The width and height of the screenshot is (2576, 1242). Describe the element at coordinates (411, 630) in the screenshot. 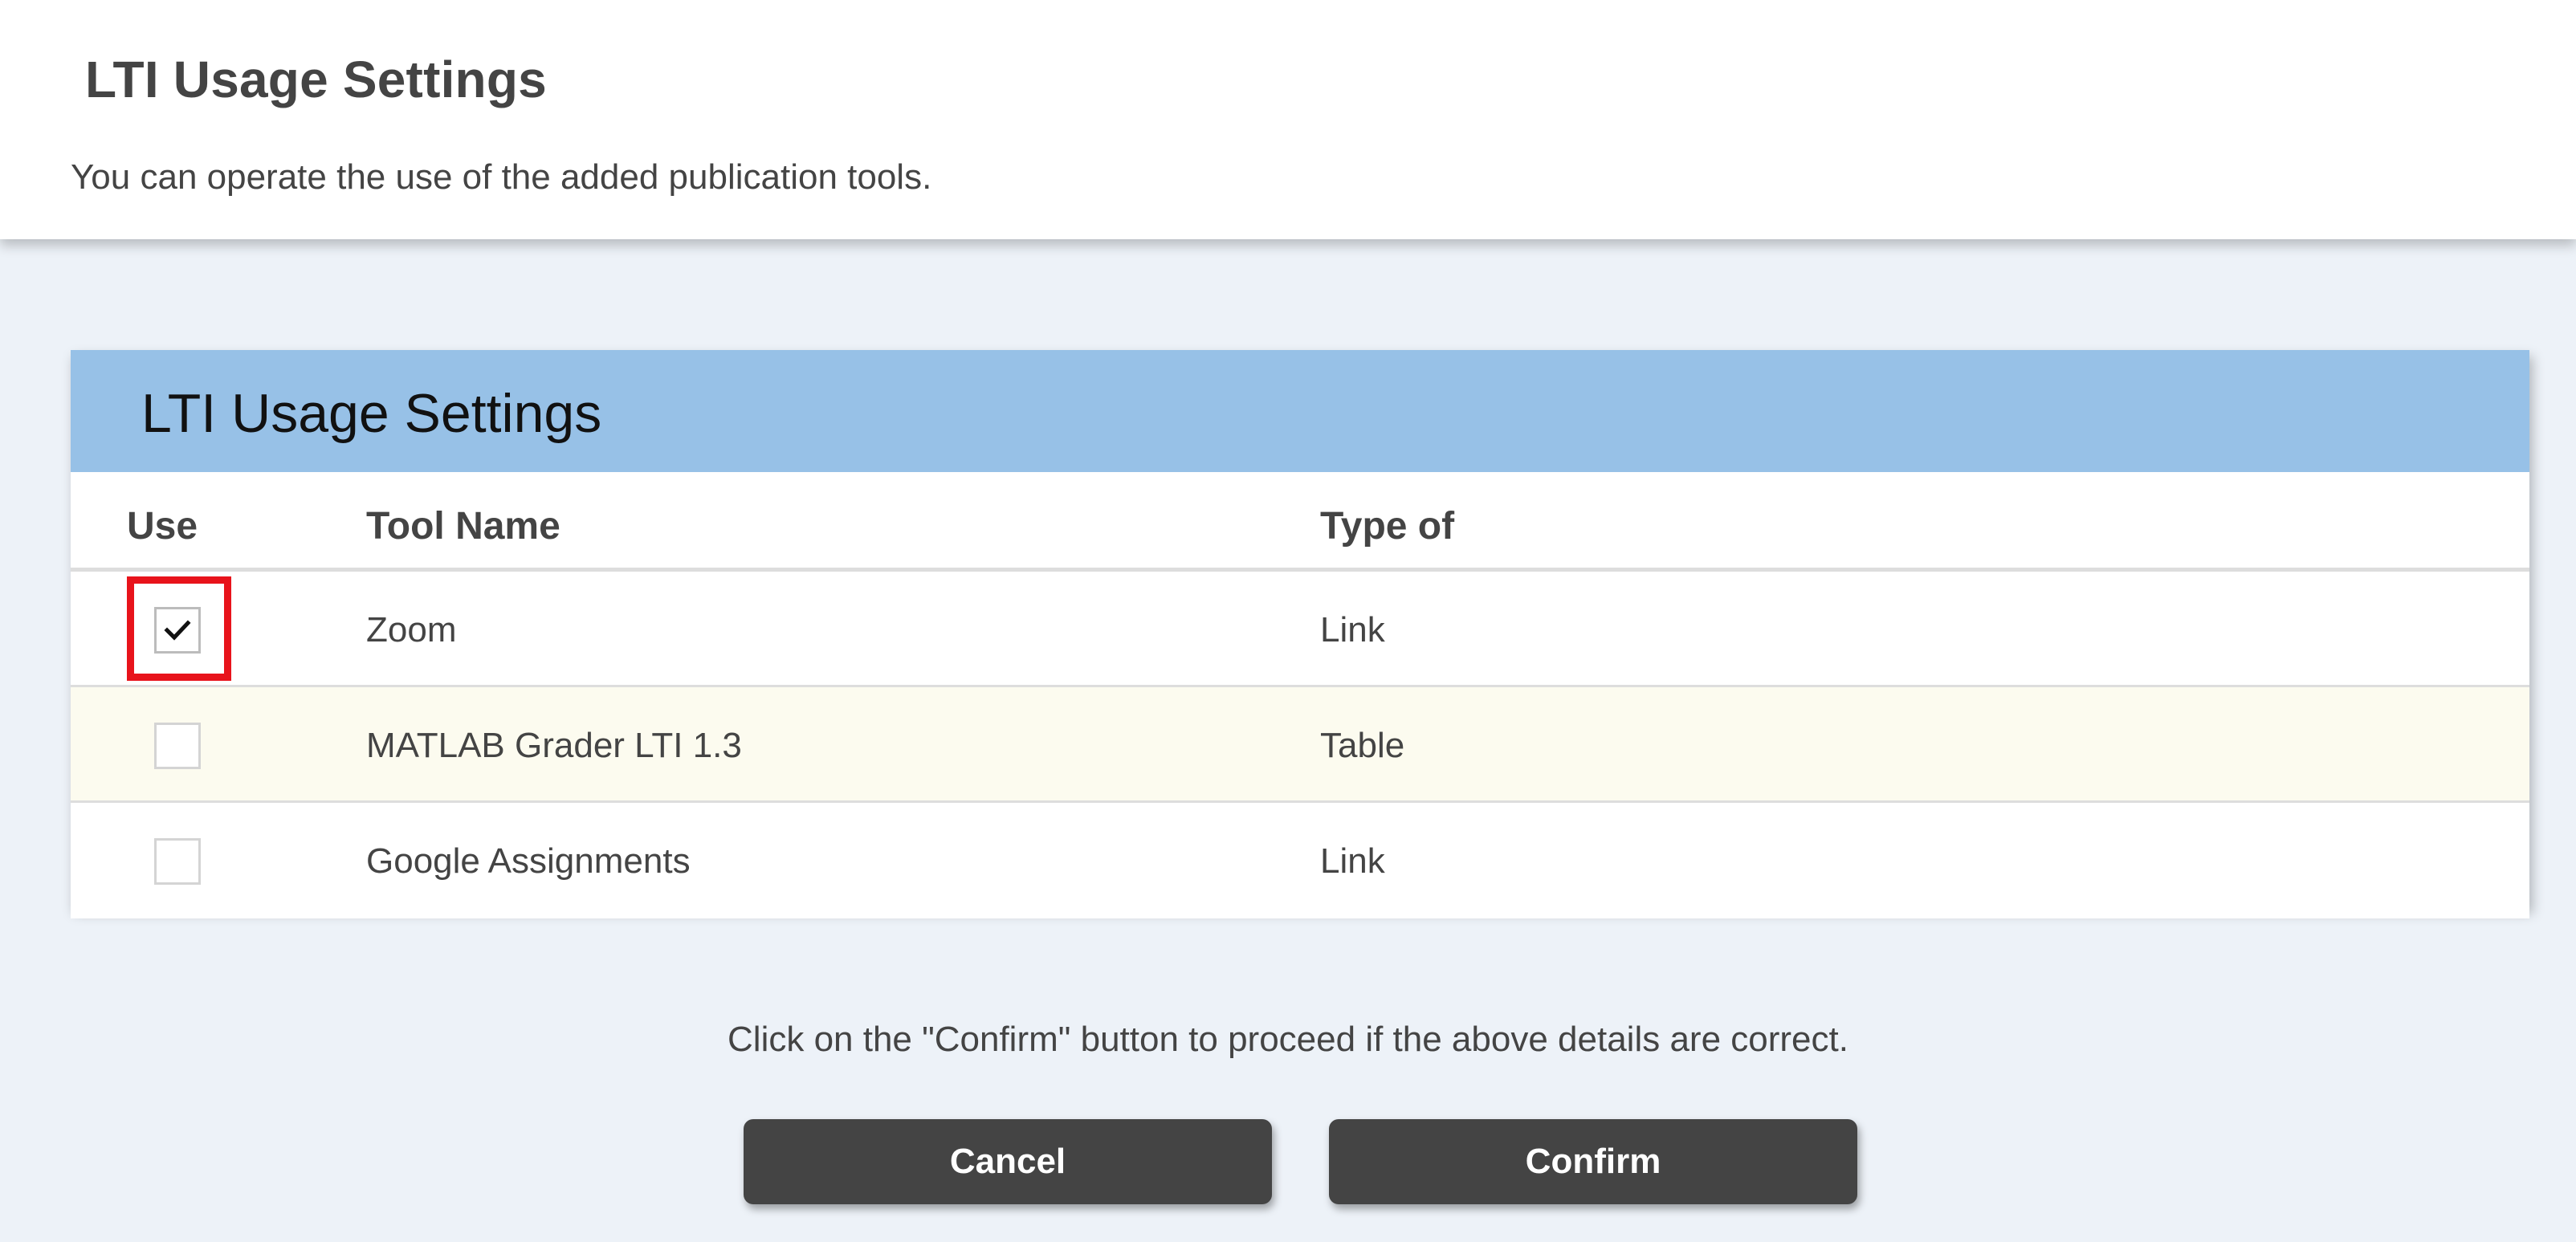

I see `tool-name-cell: Zoom` at that location.